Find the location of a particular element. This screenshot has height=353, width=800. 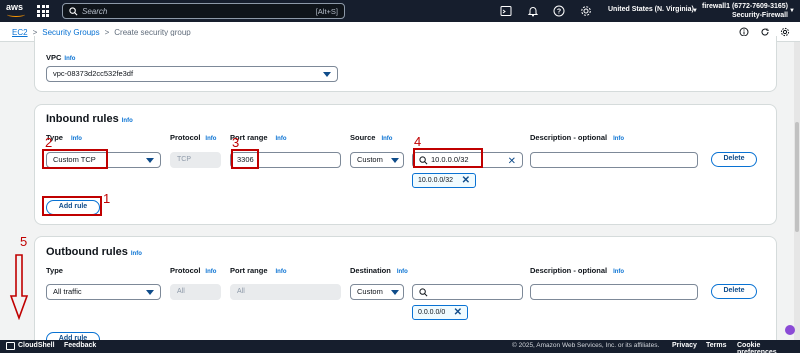

inbound-source-select: Custom is located at coordinates (377, 160).